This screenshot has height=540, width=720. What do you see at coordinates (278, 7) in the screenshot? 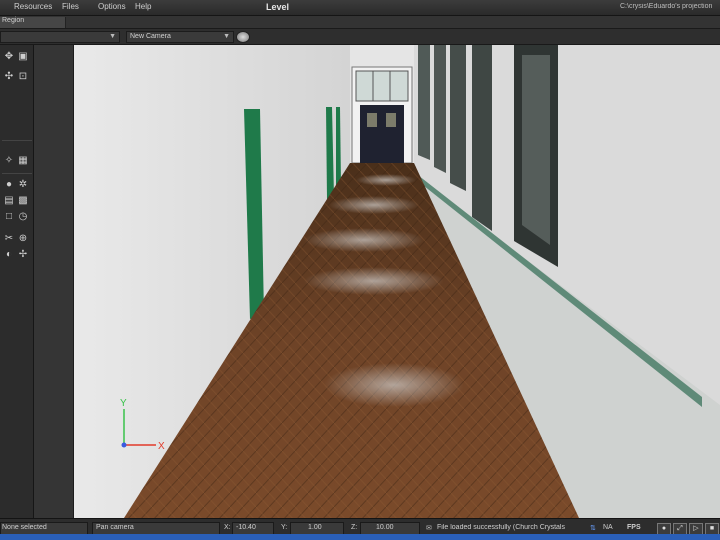
I see `window-title: Level` at bounding box center [278, 7].